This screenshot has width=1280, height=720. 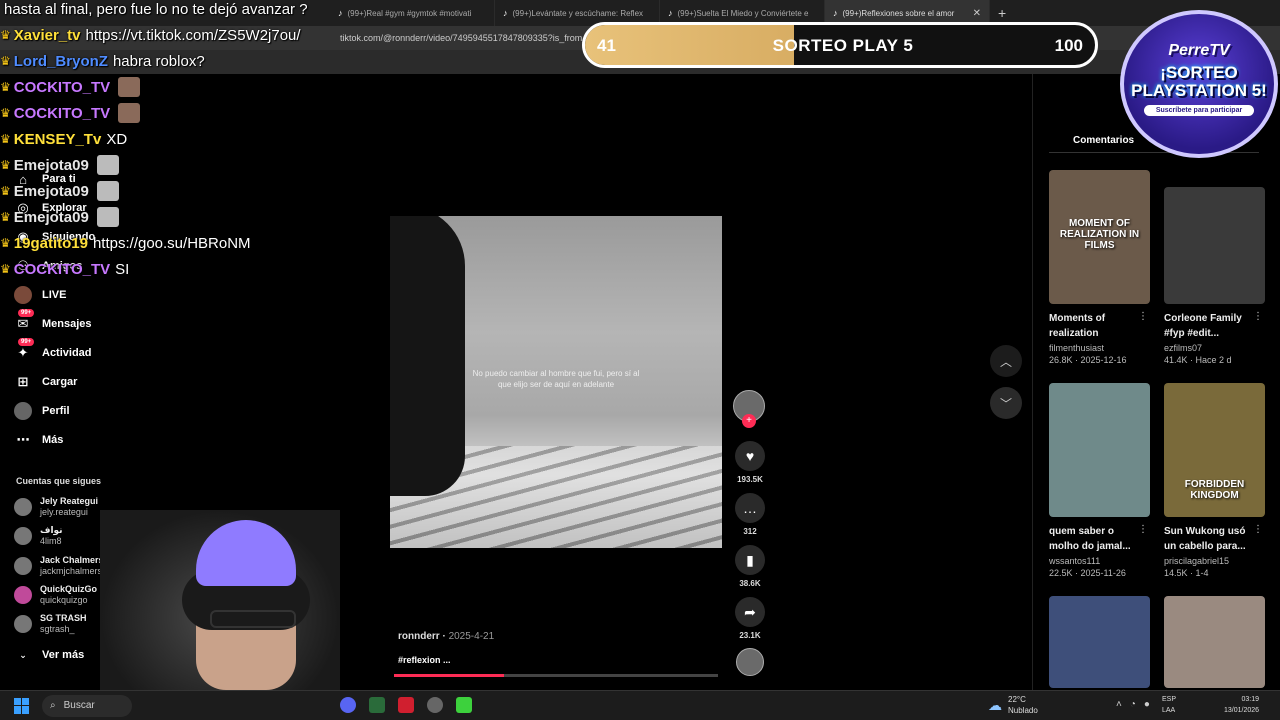 What do you see at coordinates (977, 13) in the screenshot?
I see `close-tab-icon: ✕` at bounding box center [977, 13].